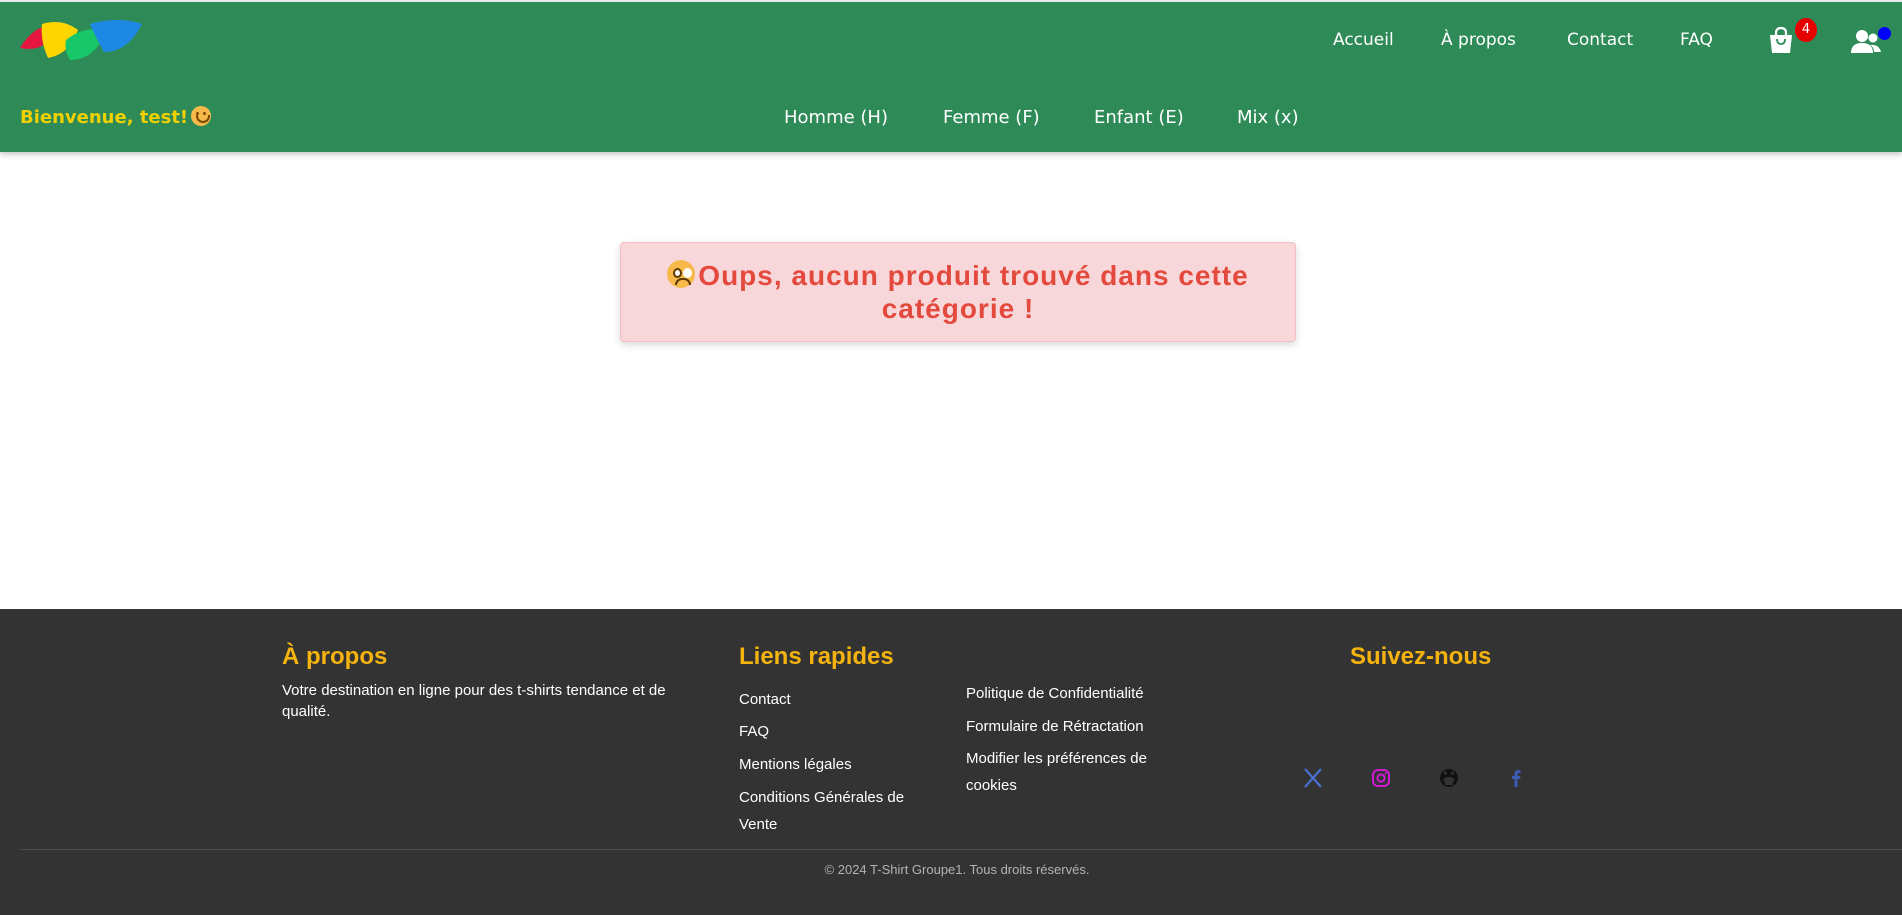 Image resolution: width=1902 pixels, height=915 pixels. What do you see at coordinates (816, 656) in the screenshot?
I see `footer-quick-links-heading: Liens rapides` at bounding box center [816, 656].